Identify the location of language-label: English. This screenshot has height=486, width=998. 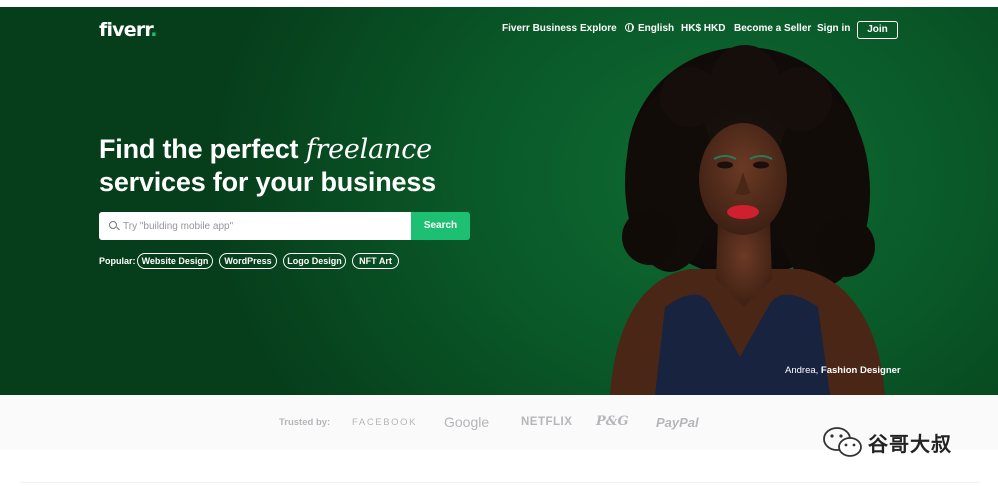
(656, 28).